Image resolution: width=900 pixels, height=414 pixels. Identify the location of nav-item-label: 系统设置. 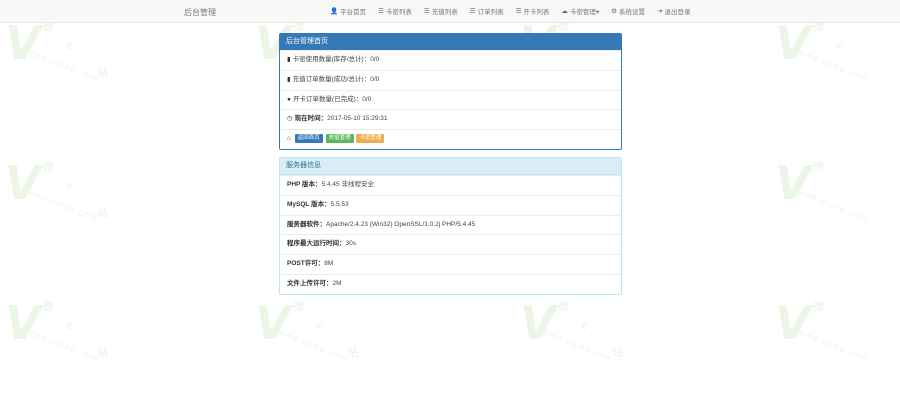
(632, 12).